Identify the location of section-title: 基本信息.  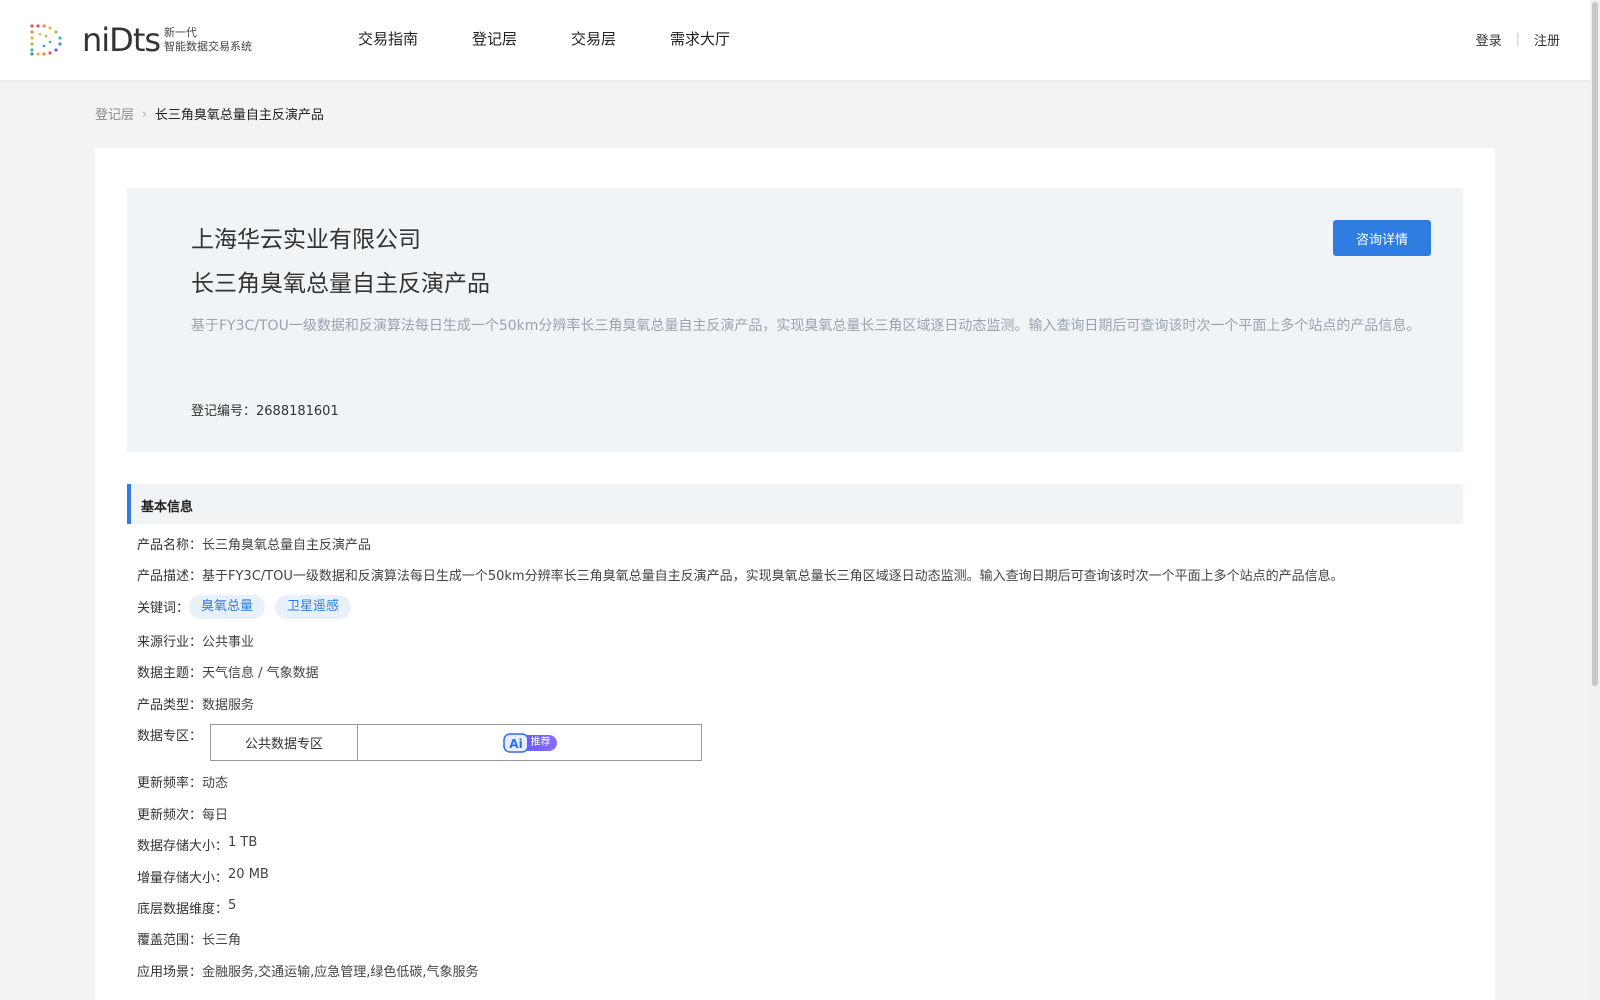
(167, 507).